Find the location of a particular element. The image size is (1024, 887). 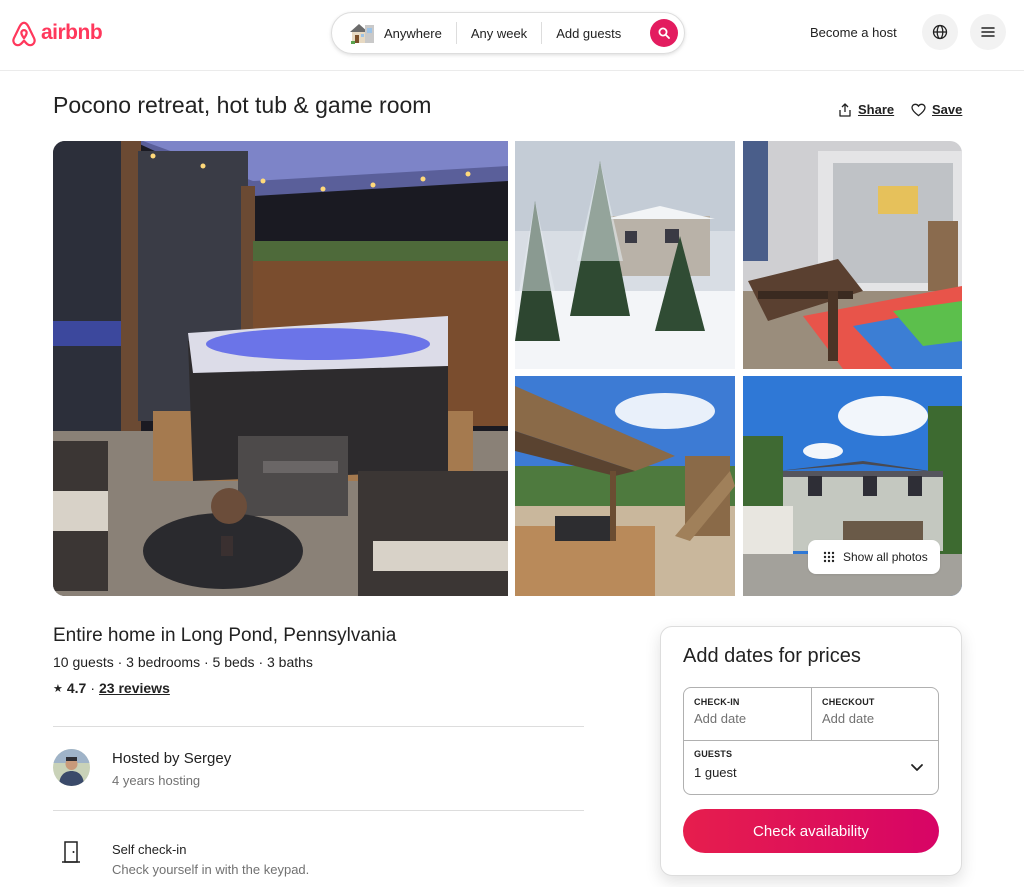

search-icon is located at coordinates (664, 33).